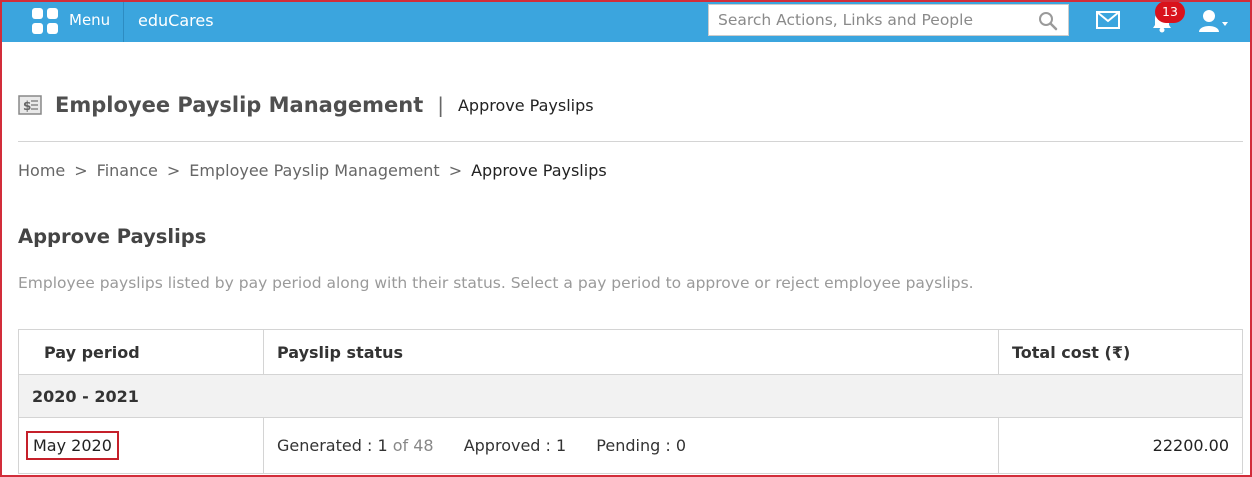 The height and width of the screenshot is (477, 1252). What do you see at coordinates (633, 445) in the screenshot?
I see `pending-label: Pending :` at bounding box center [633, 445].